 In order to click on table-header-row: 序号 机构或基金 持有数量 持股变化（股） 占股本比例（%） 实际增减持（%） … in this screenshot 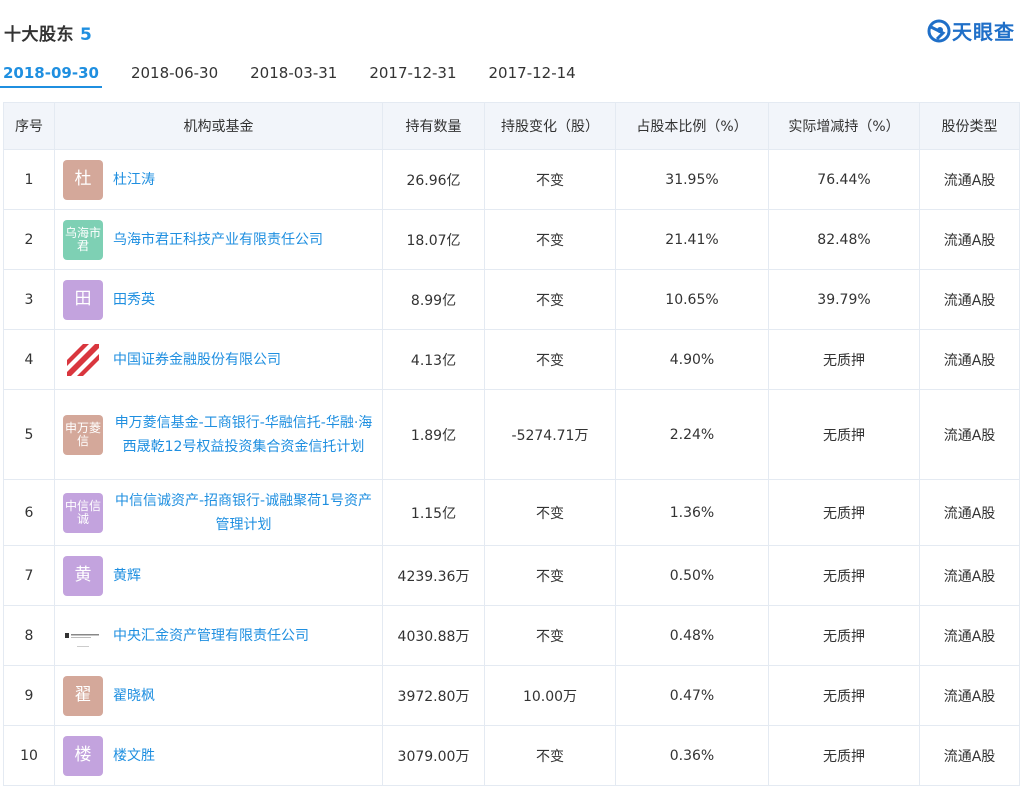, I will do `click(511, 126)`.